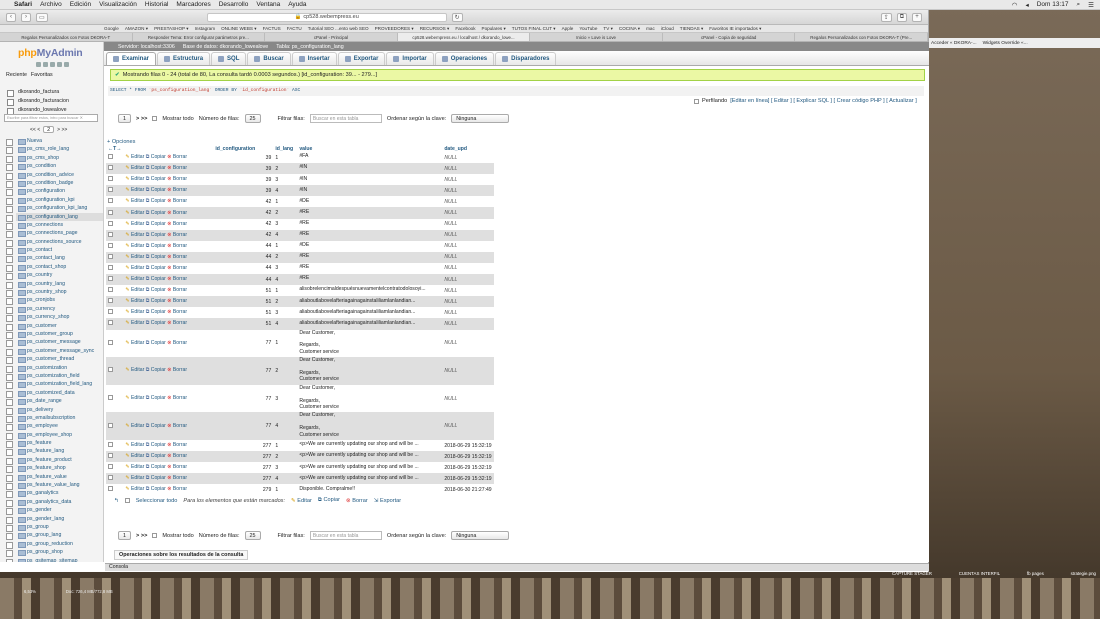 The width and height of the screenshot is (1100, 619). What do you see at coordinates (54, 452) in the screenshot?
I see `table-list-item: ps_feature_lang` at bounding box center [54, 452].